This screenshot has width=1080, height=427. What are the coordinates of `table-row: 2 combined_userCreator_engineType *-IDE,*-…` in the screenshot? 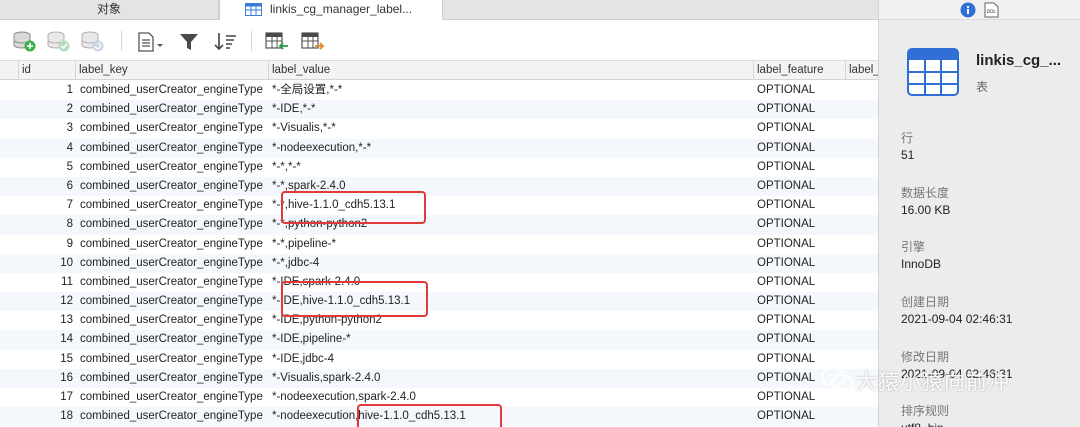 It's located at (439, 110).